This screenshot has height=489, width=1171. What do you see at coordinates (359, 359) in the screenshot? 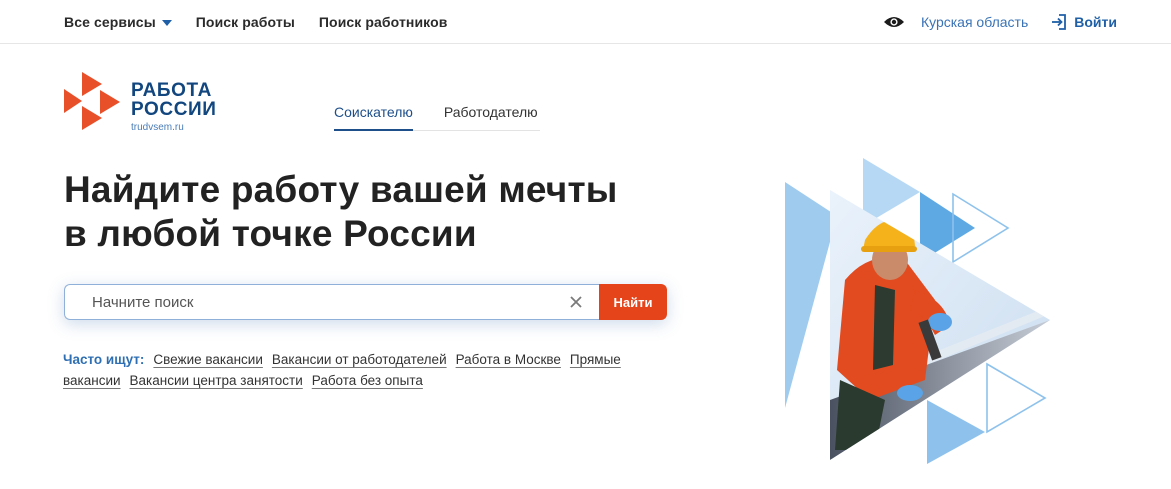
I see `popular-link-employer-vacancies: Вакансии от работодателей` at bounding box center [359, 359].